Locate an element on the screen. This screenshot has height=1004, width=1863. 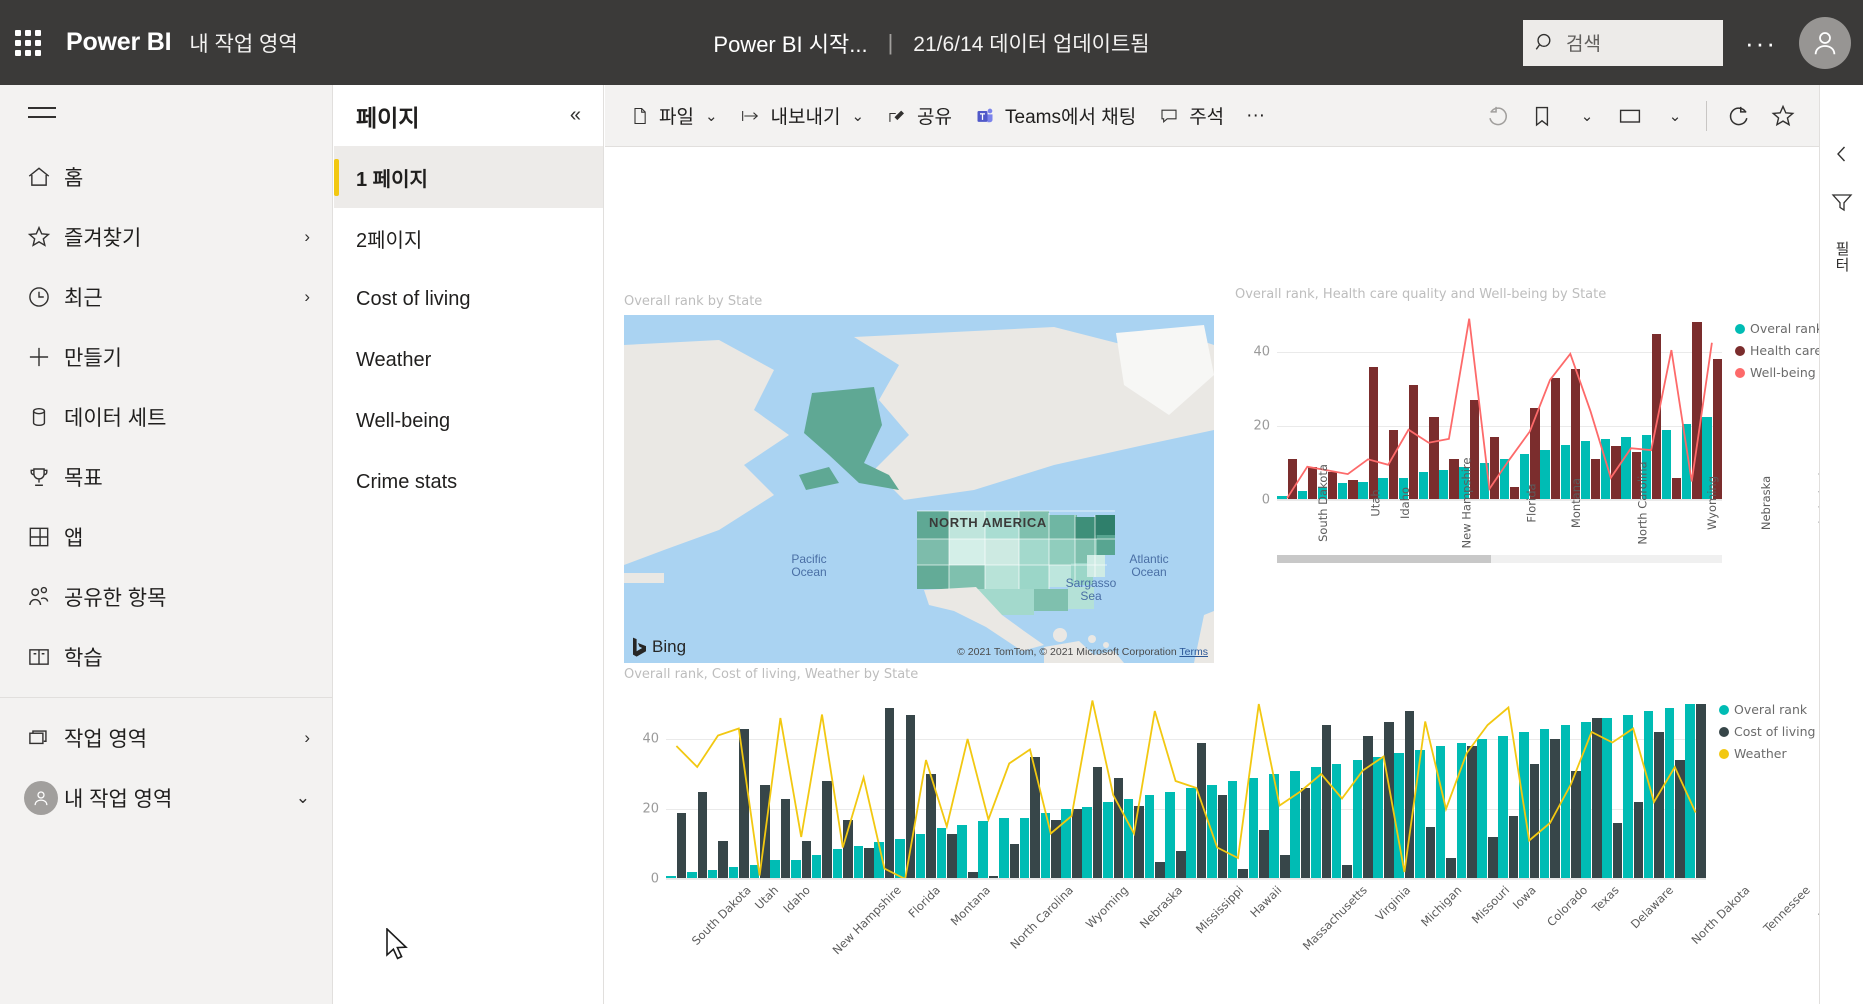
sidebar-item-my-workspace: 내 작업 영역 ⌄ is located at coordinates (166, 798).